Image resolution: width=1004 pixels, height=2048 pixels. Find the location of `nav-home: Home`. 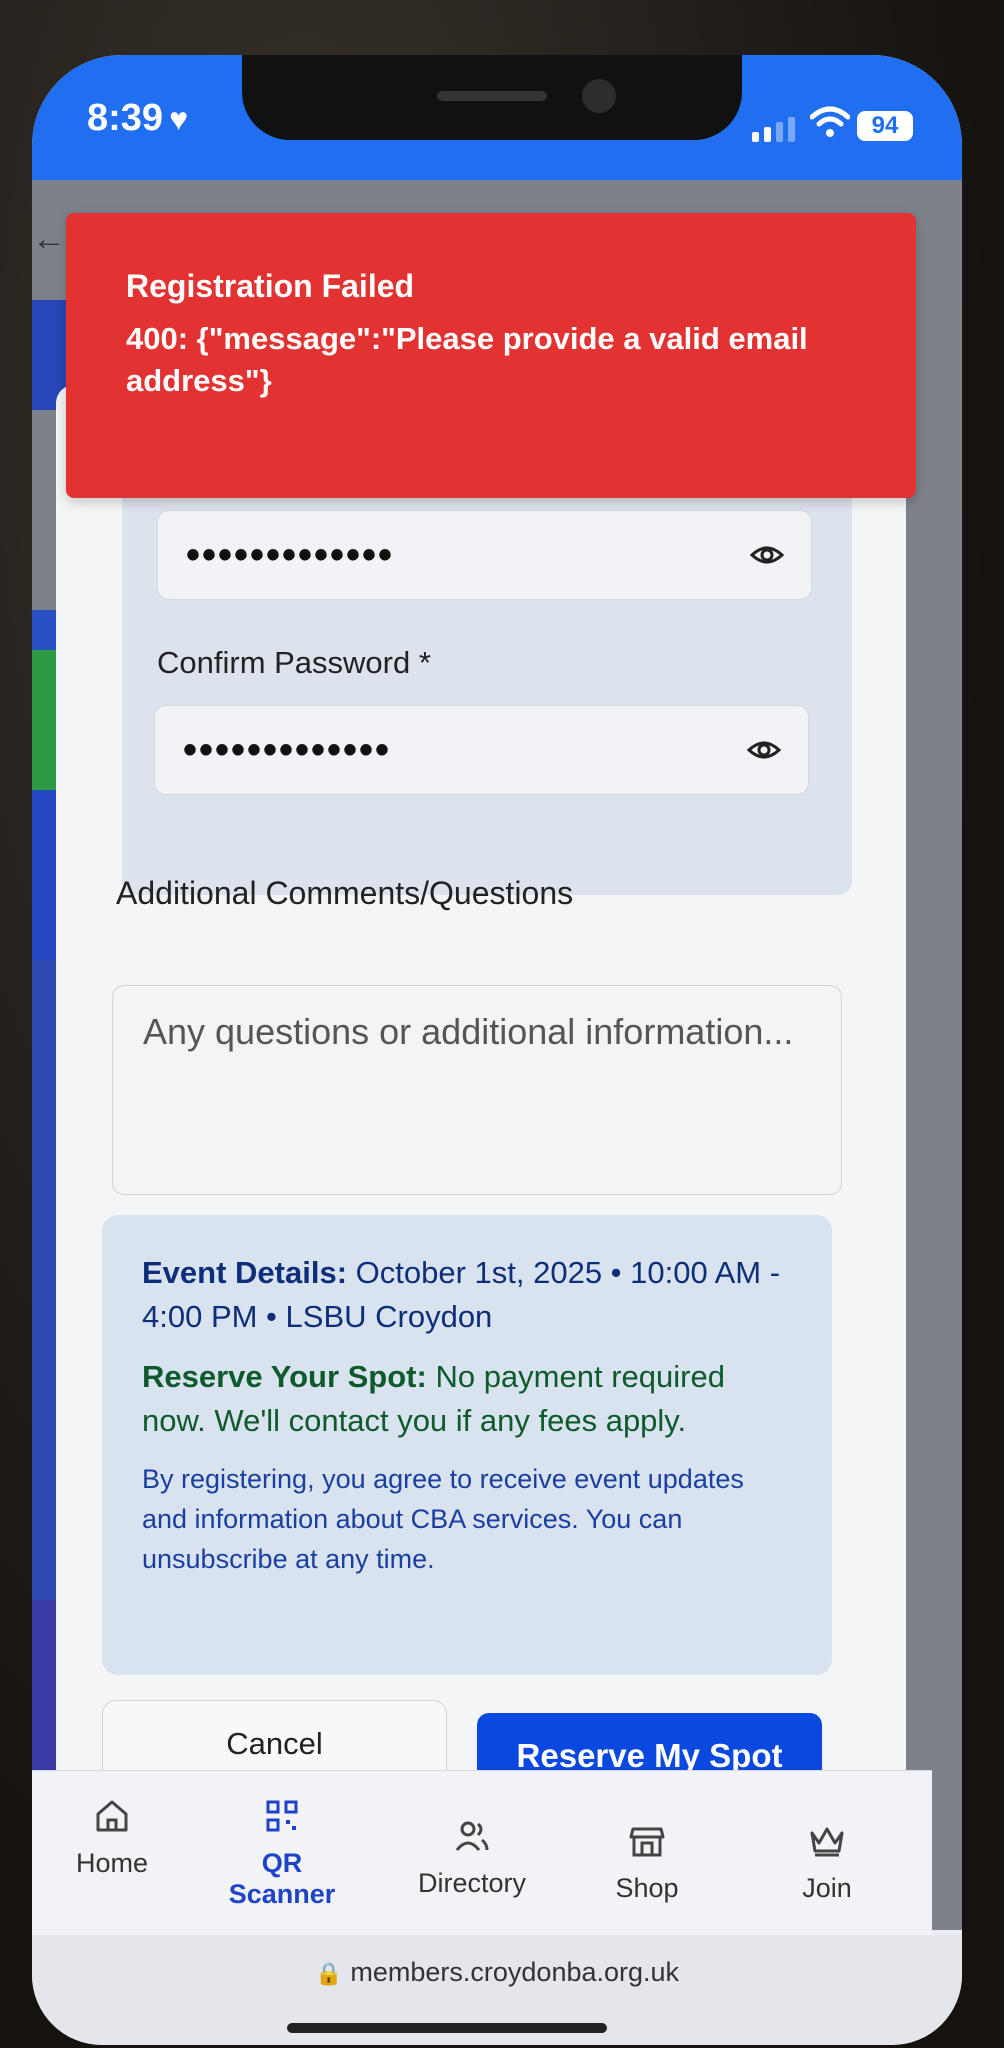

nav-home: Home is located at coordinates (112, 1837).